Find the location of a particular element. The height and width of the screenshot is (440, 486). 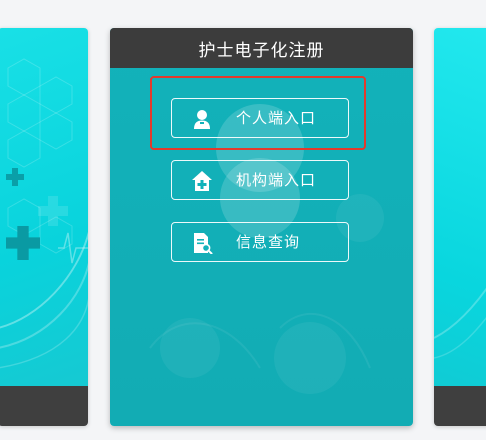

right-partial-card is located at coordinates (460, 227).